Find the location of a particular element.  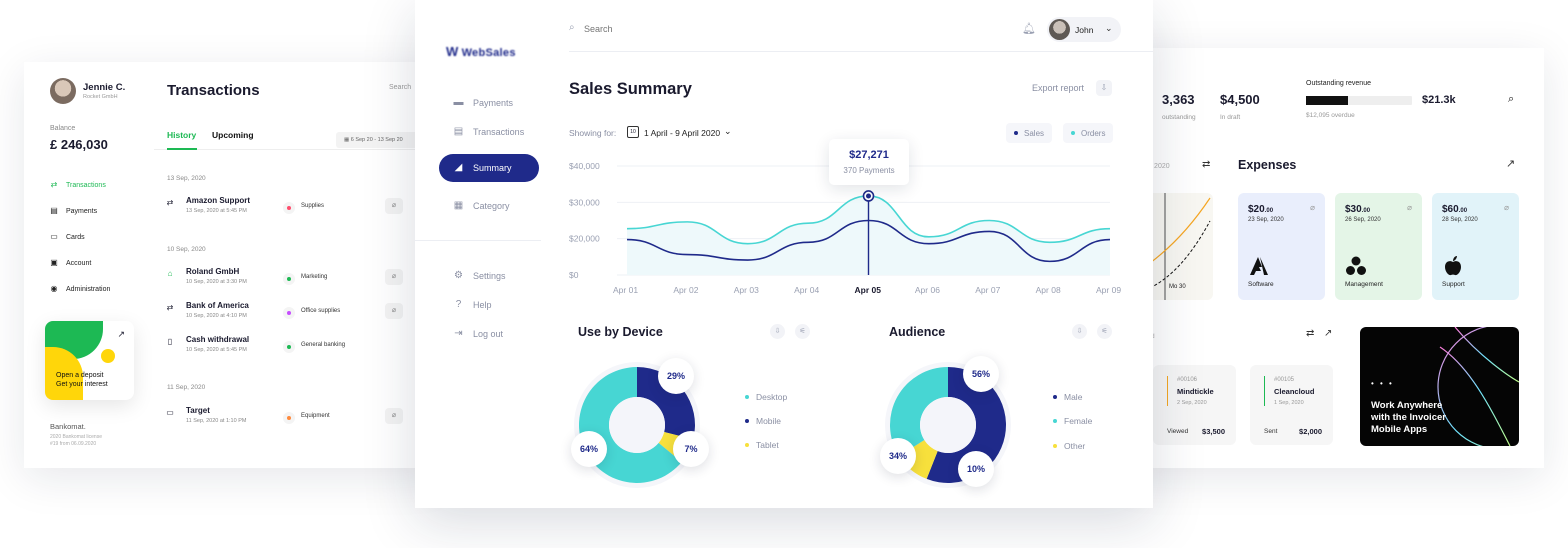

x-tick-label: Apr 05 is located at coordinates (868, 290).